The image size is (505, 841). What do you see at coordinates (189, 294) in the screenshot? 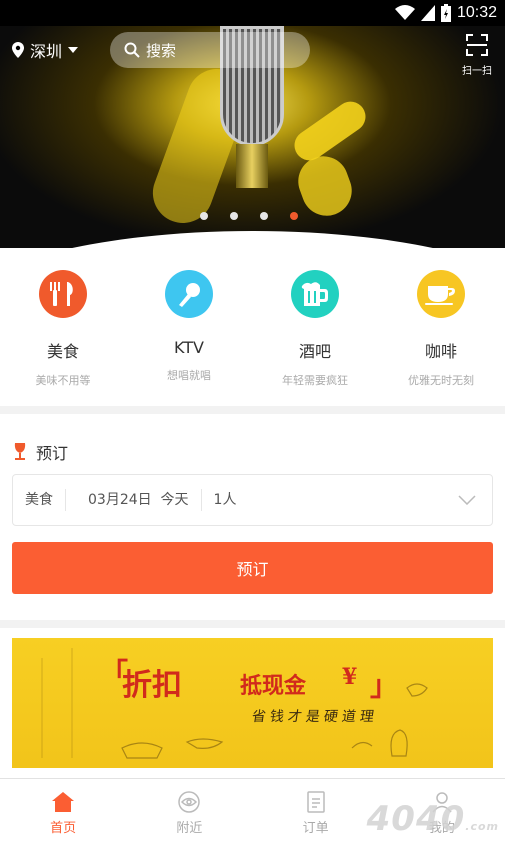
I see `microphone-icon` at bounding box center [189, 294].